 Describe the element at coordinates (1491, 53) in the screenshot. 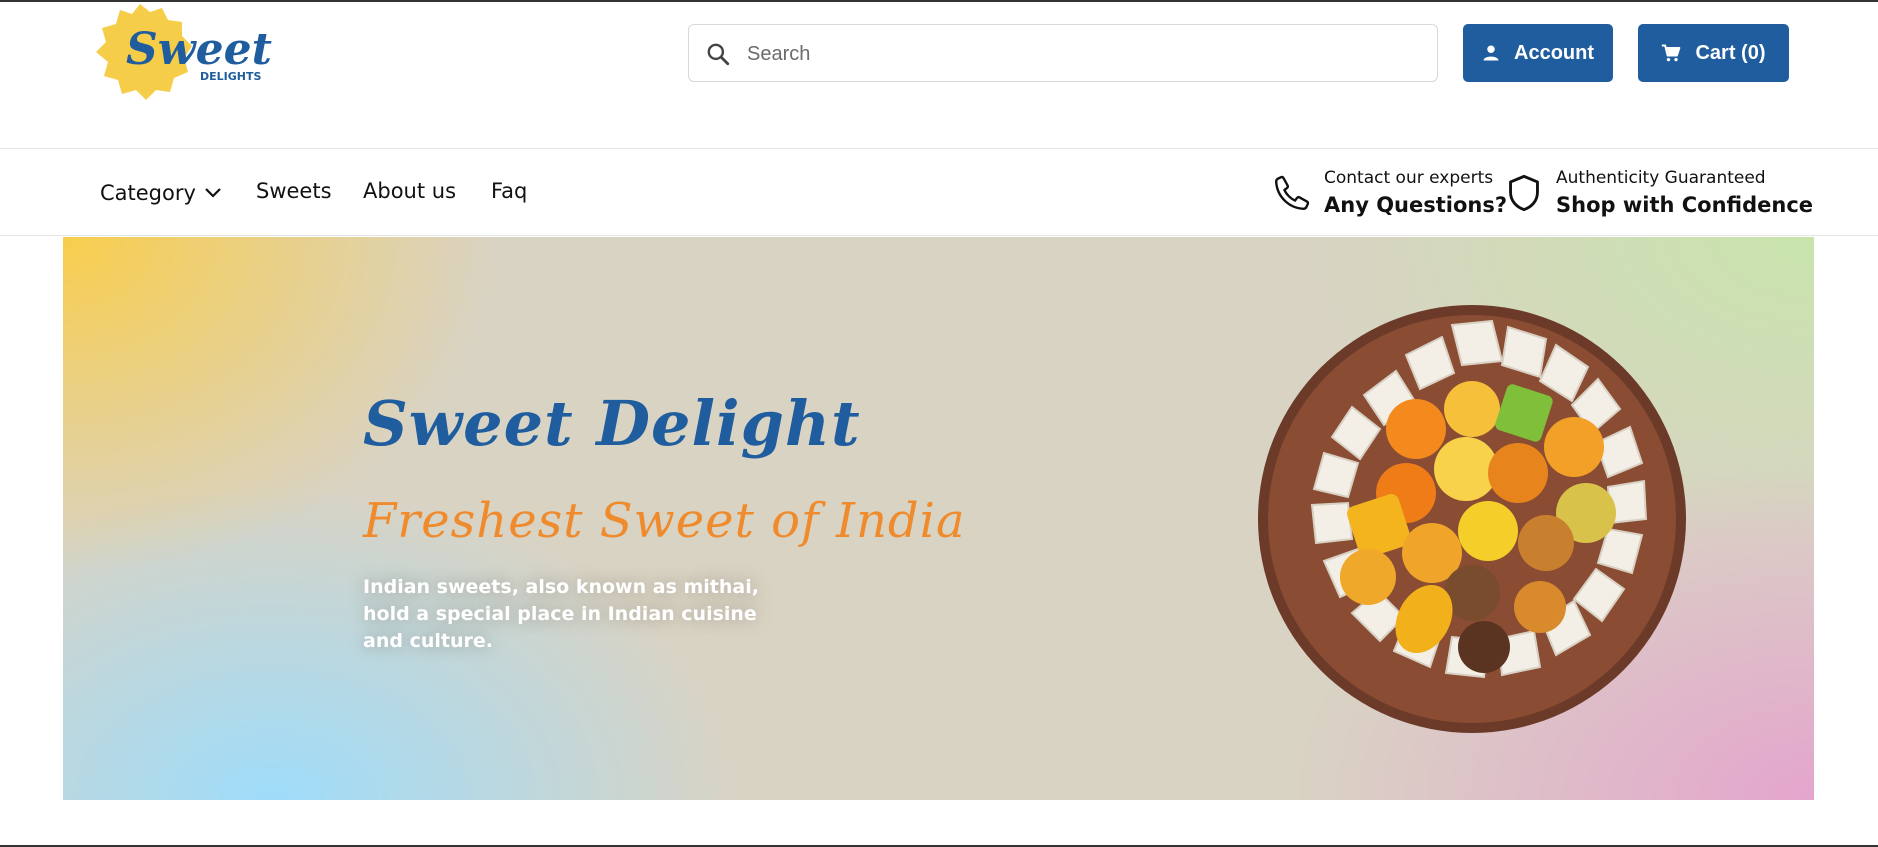

I see `user-icon` at that location.